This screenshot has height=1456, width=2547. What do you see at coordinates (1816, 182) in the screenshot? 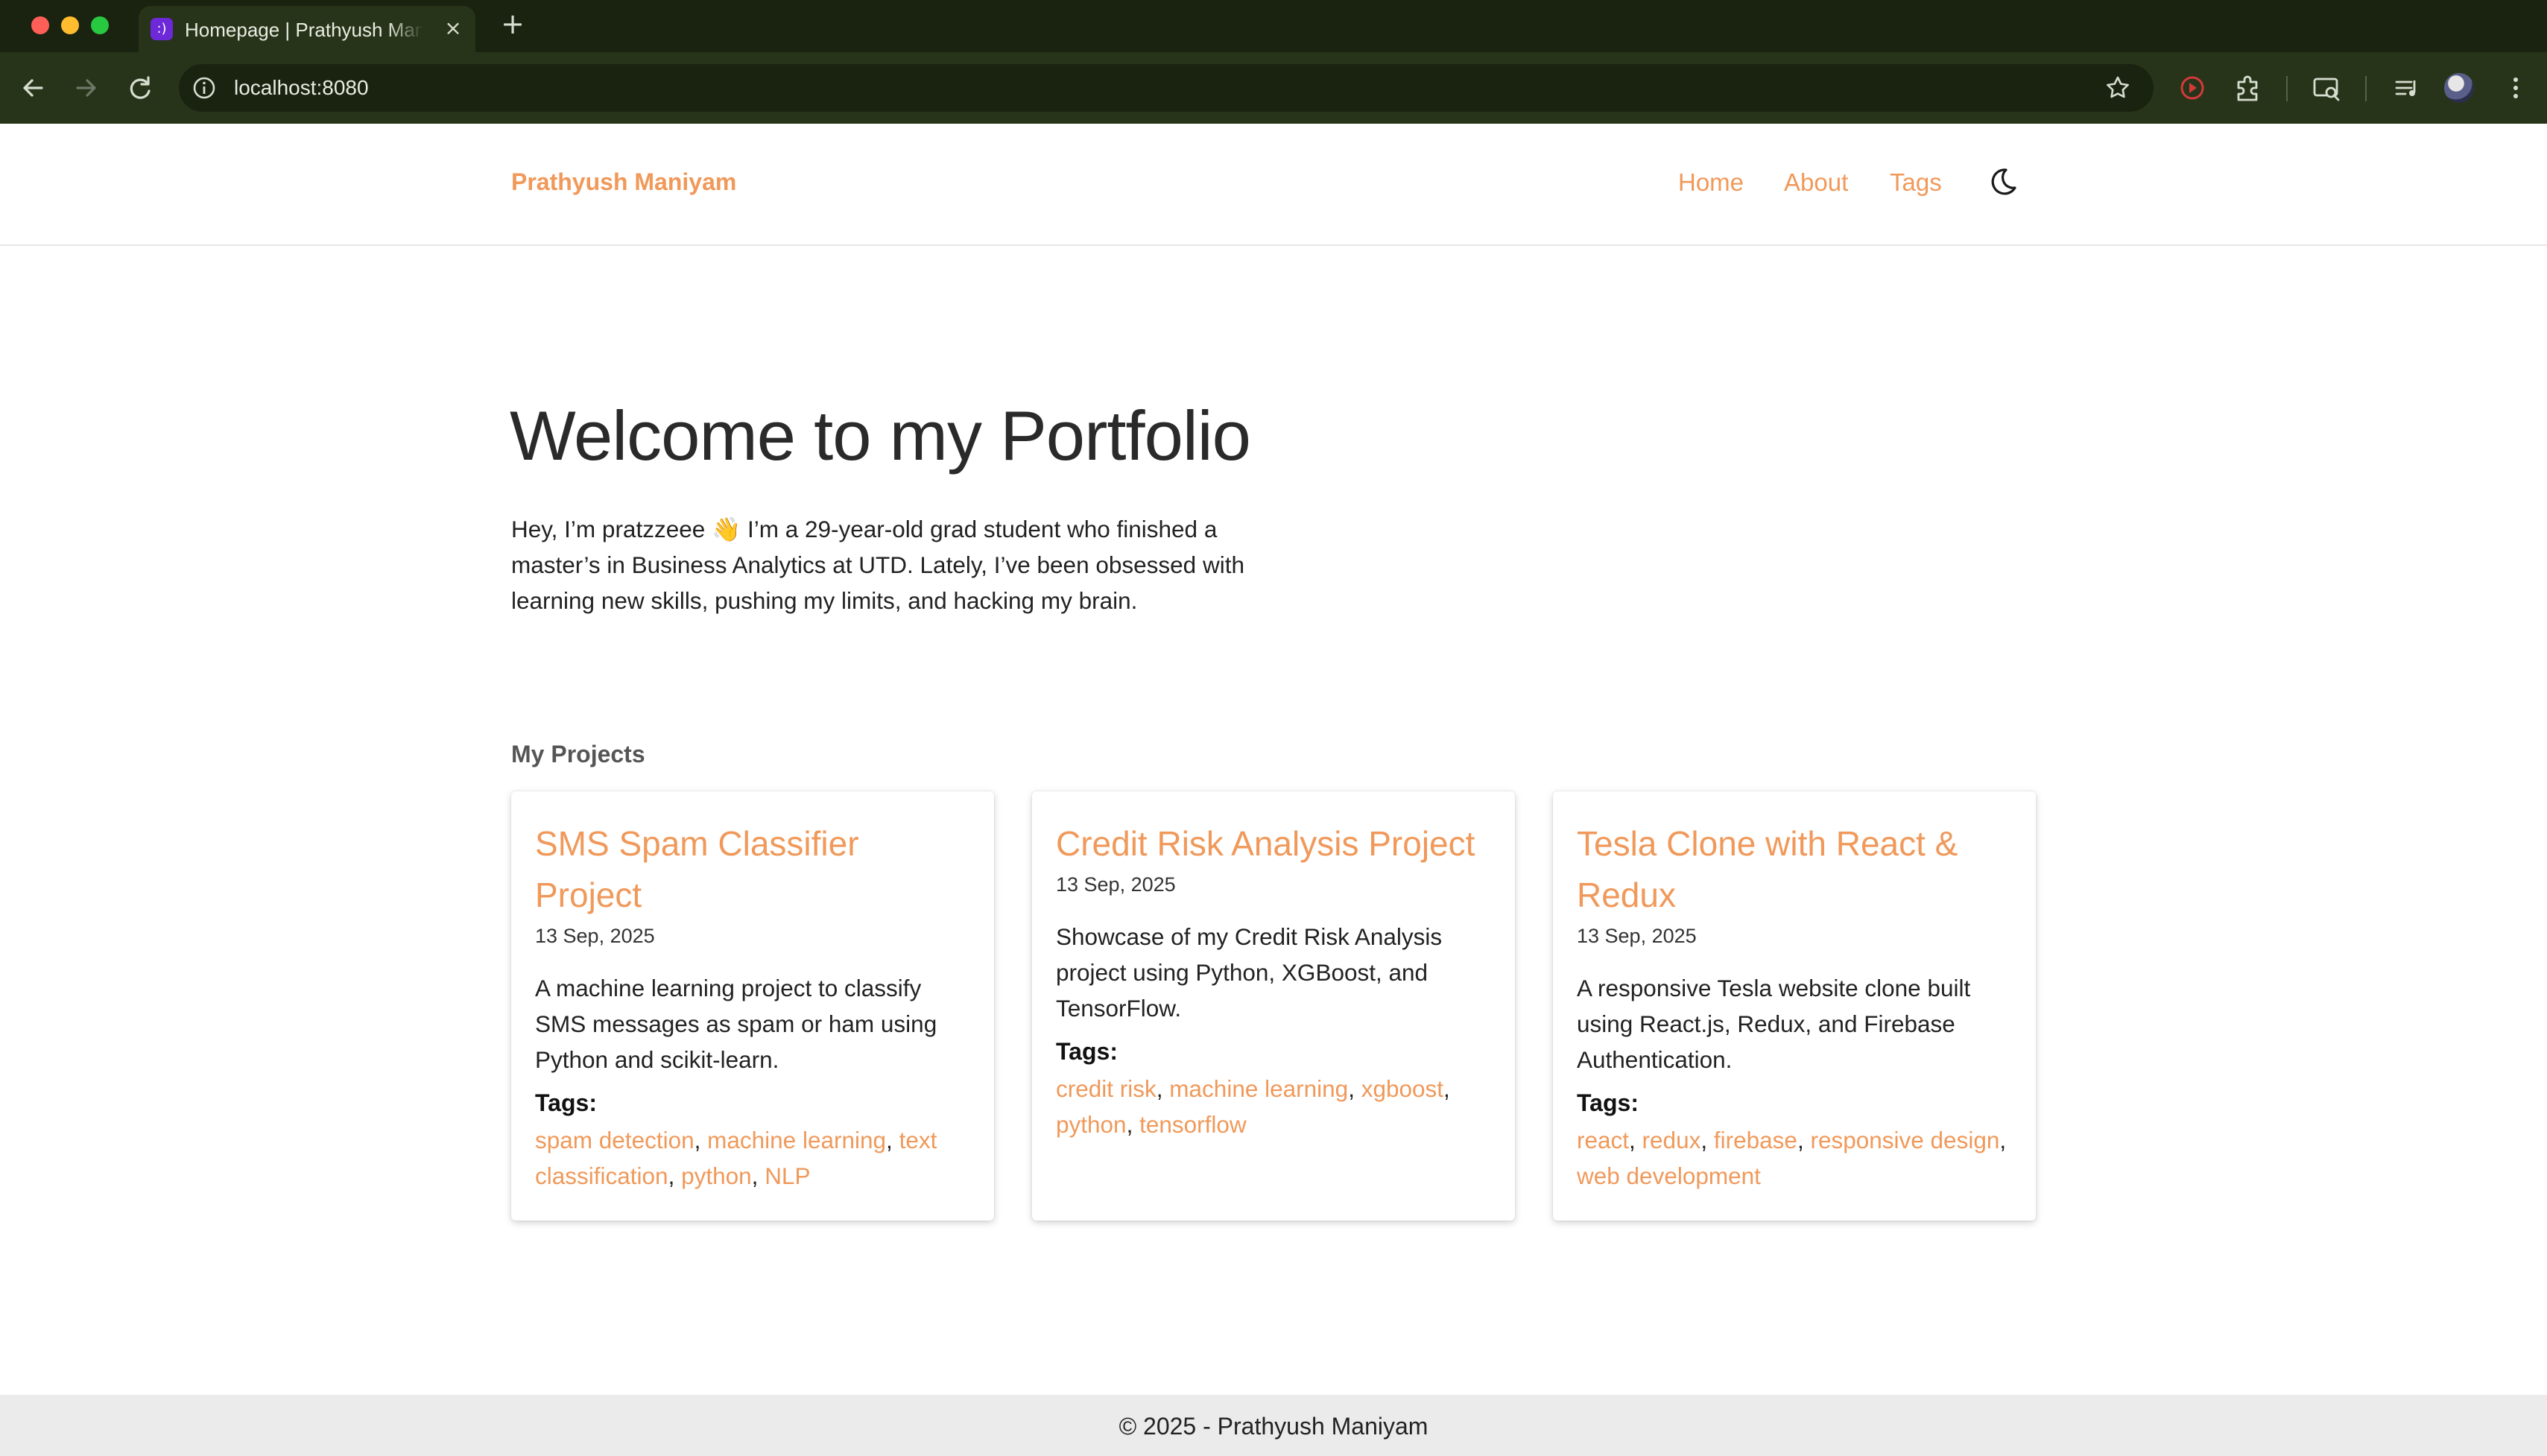
I see `nav-link-about: About` at bounding box center [1816, 182].